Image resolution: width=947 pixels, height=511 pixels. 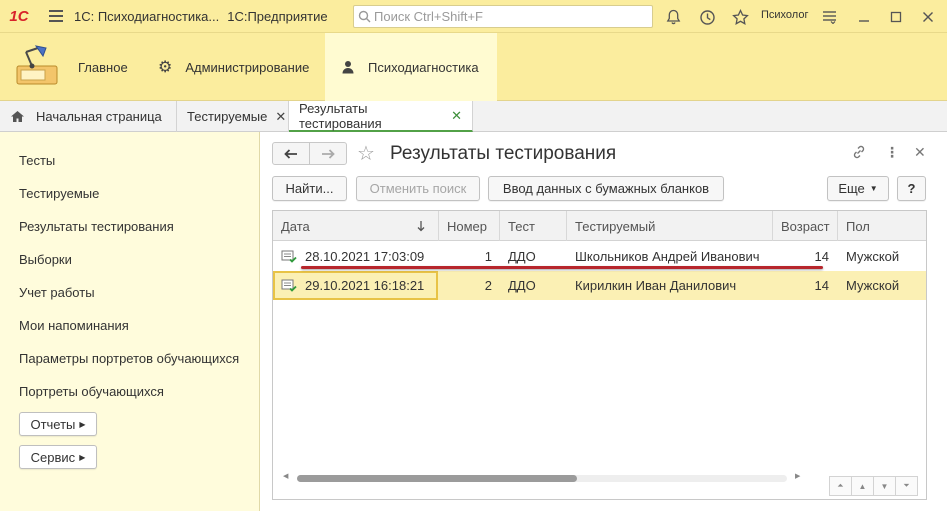 I want to click on global-search, so click(x=503, y=16).